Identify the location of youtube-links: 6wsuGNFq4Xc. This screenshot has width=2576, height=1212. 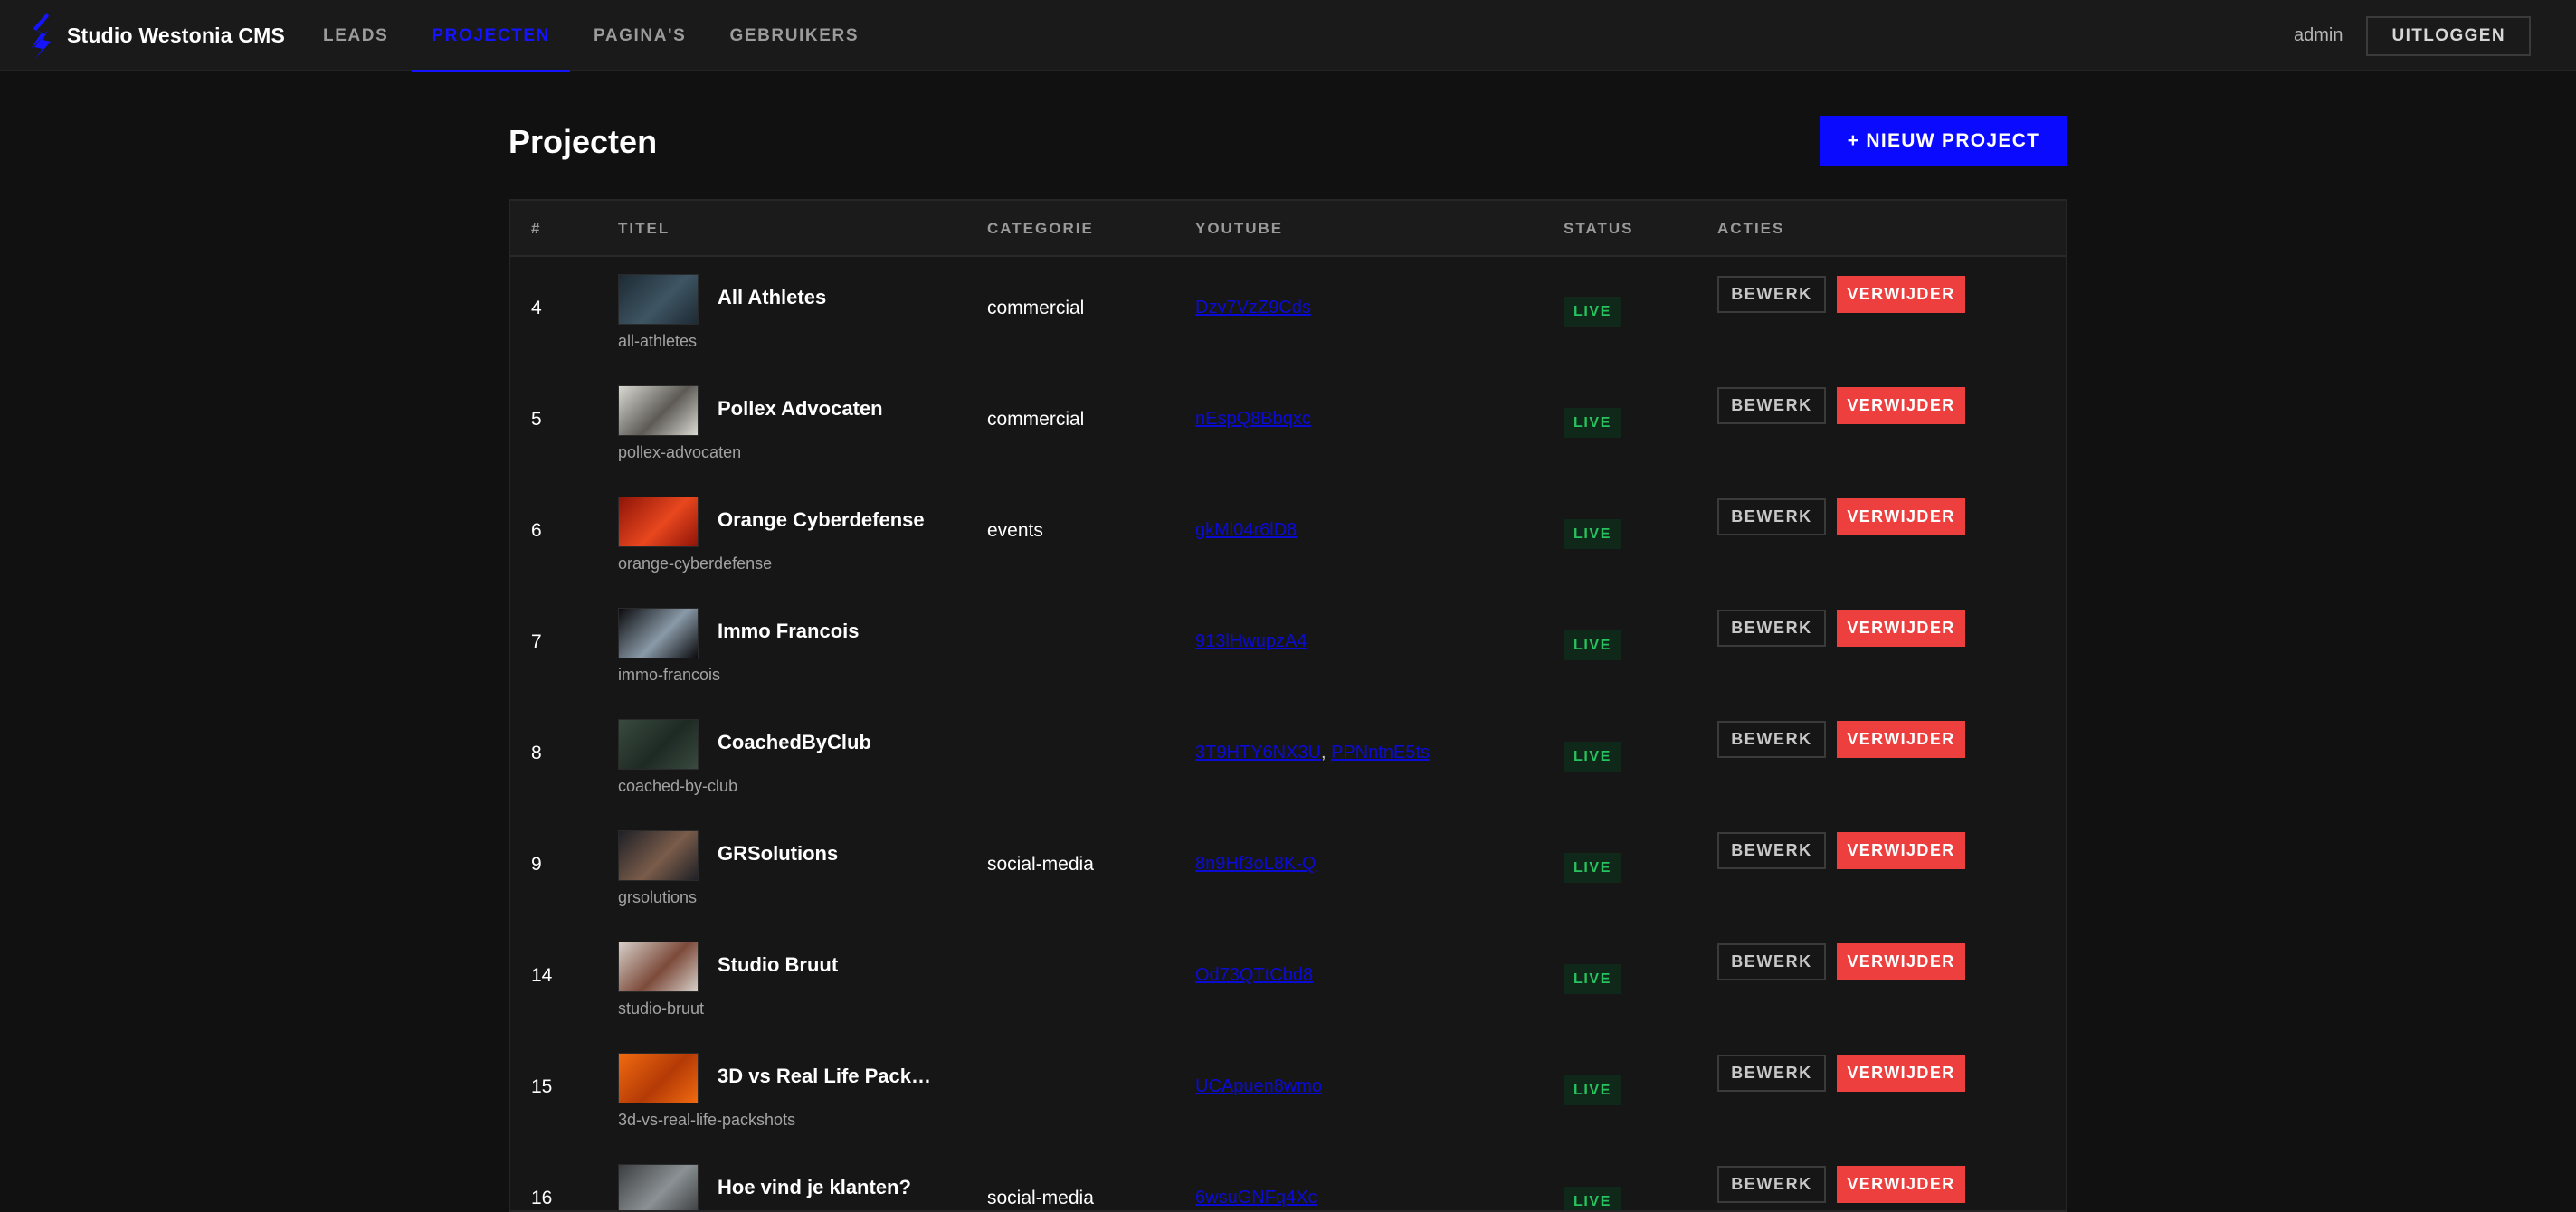
(1256, 1198).